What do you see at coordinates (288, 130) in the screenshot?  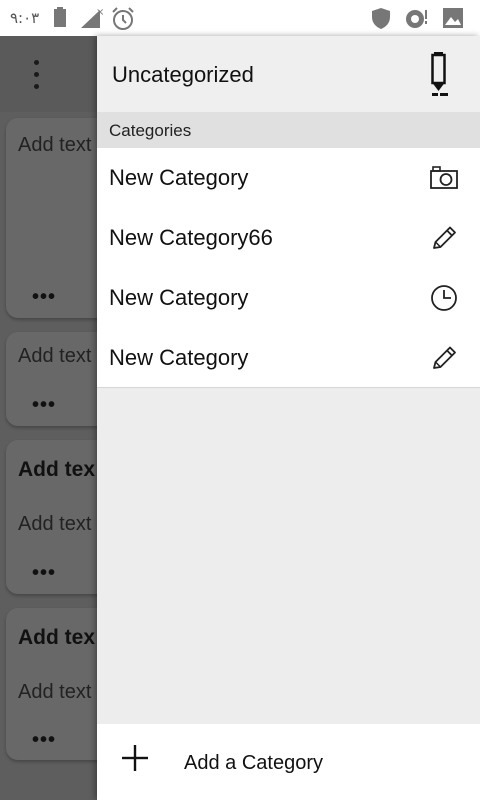 I see `categories-section-header: Categories` at bounding box center [288, 130].